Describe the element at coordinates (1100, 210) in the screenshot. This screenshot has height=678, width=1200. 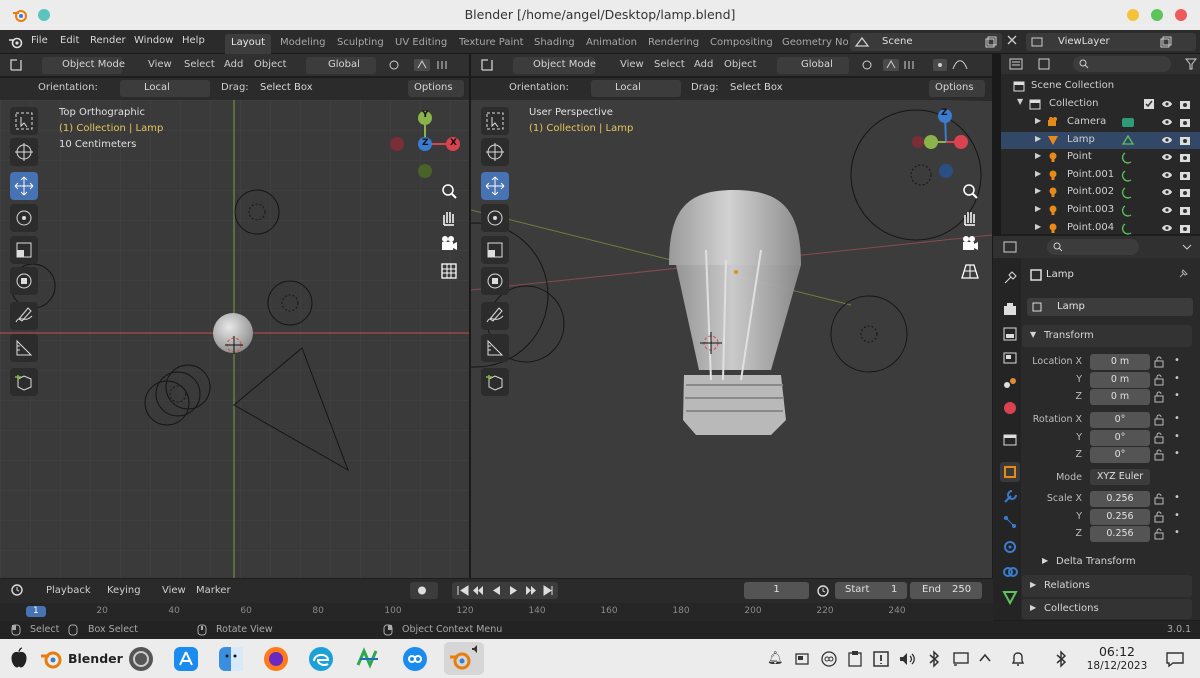
I see `outliner-item-point-003: ▶ Point.003` at that location.